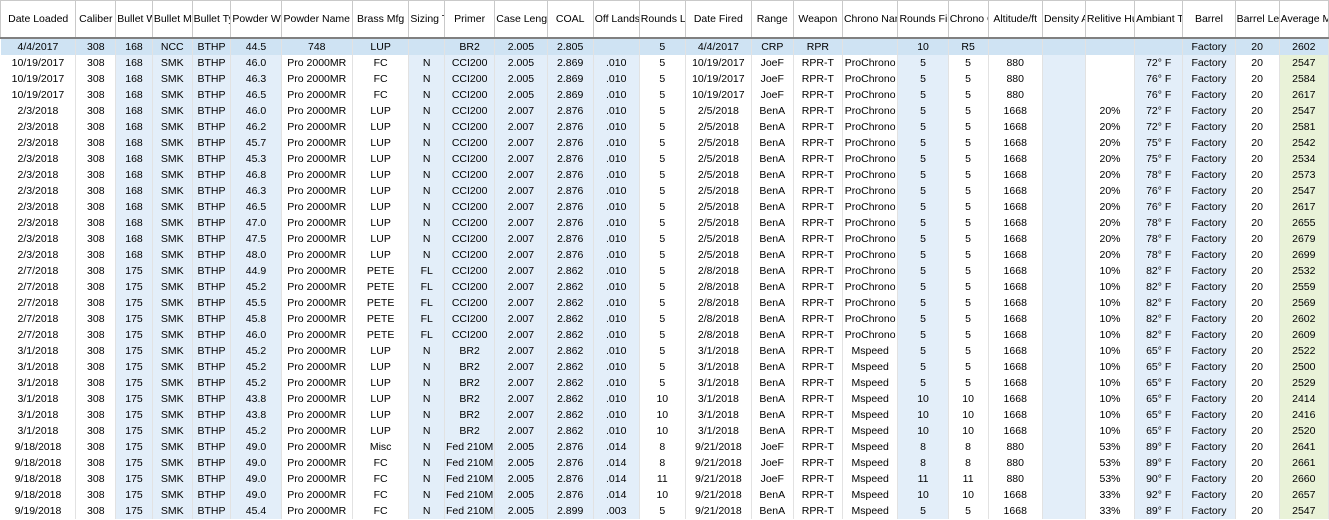 Image resolution: width=1329 pixels, height=520 pixels. Describe the element at coordinates (570, 319) in the screenshot. I see `cell-coal: 2.862` at that location.